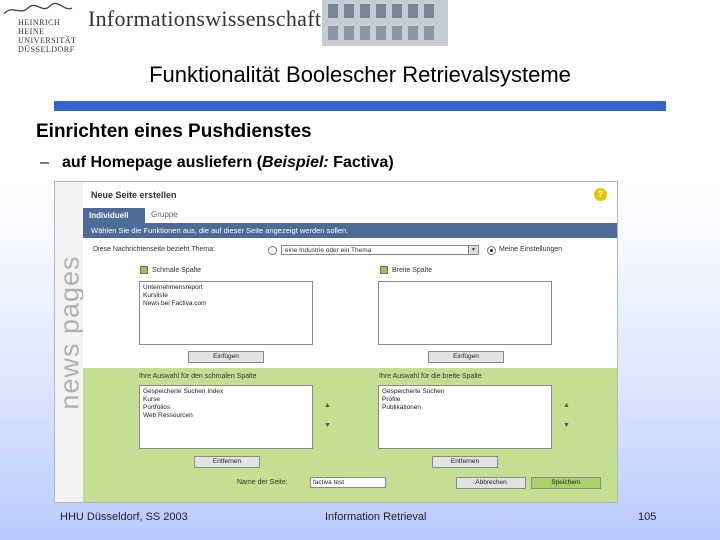  What do you see at coordinates (491, 250) in the screenshot?
I see `my-settings-radio` at bounding box center [491, 250].